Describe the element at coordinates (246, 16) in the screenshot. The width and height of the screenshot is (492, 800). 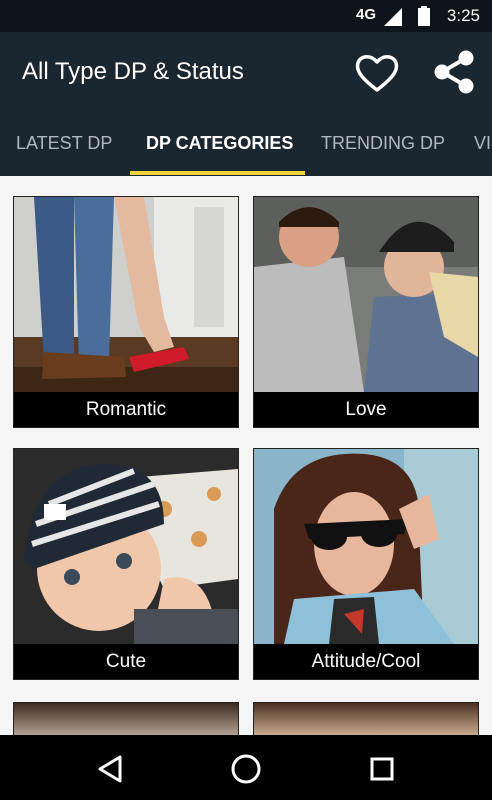
I see `status-bar: 4G 3:25` at that location.